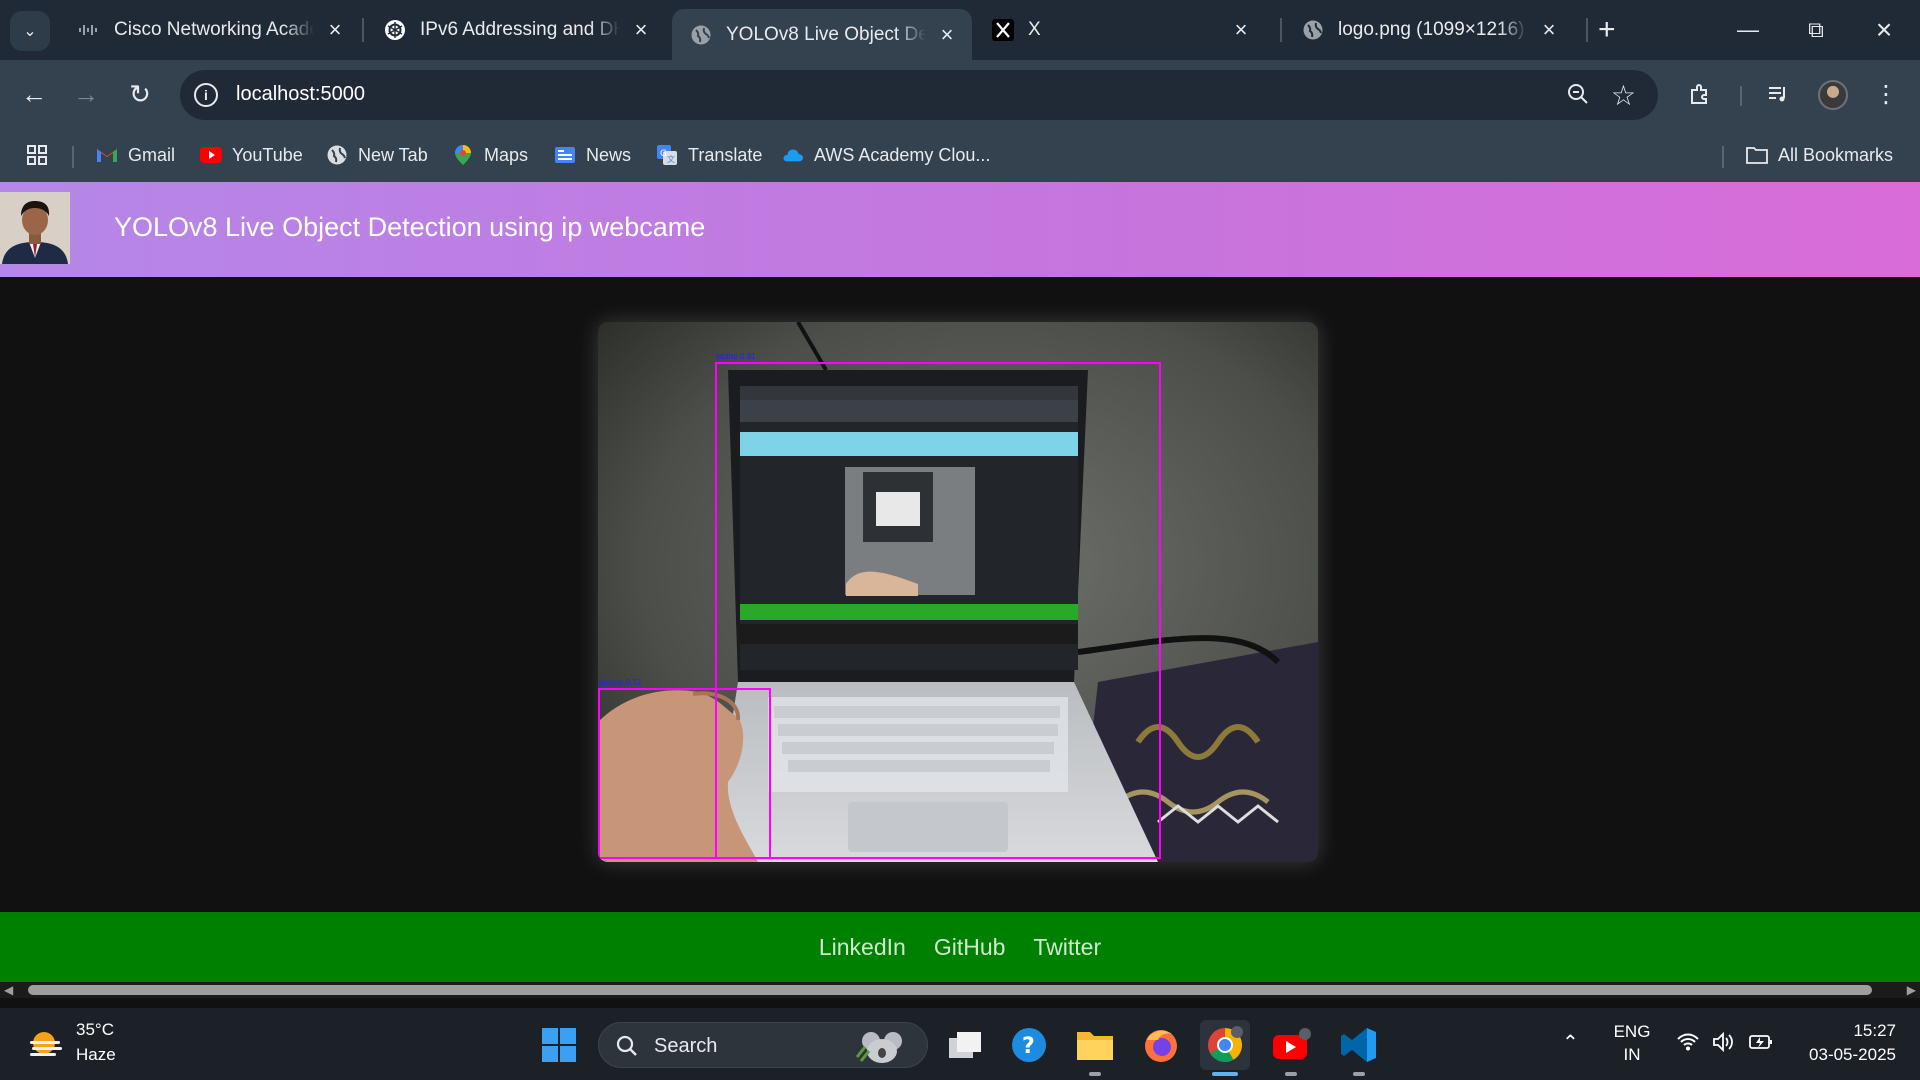 The image size is (1920, 1080). I want to click on back-button: ←, so click(34, 94).